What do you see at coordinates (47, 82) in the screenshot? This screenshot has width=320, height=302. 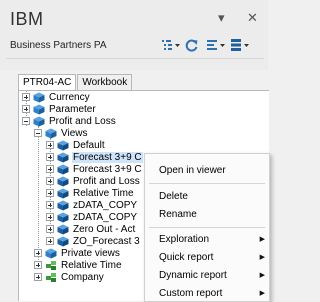 I see `tab-ptr04-ac: PTR04-AC` at bounding box center [47, 82].